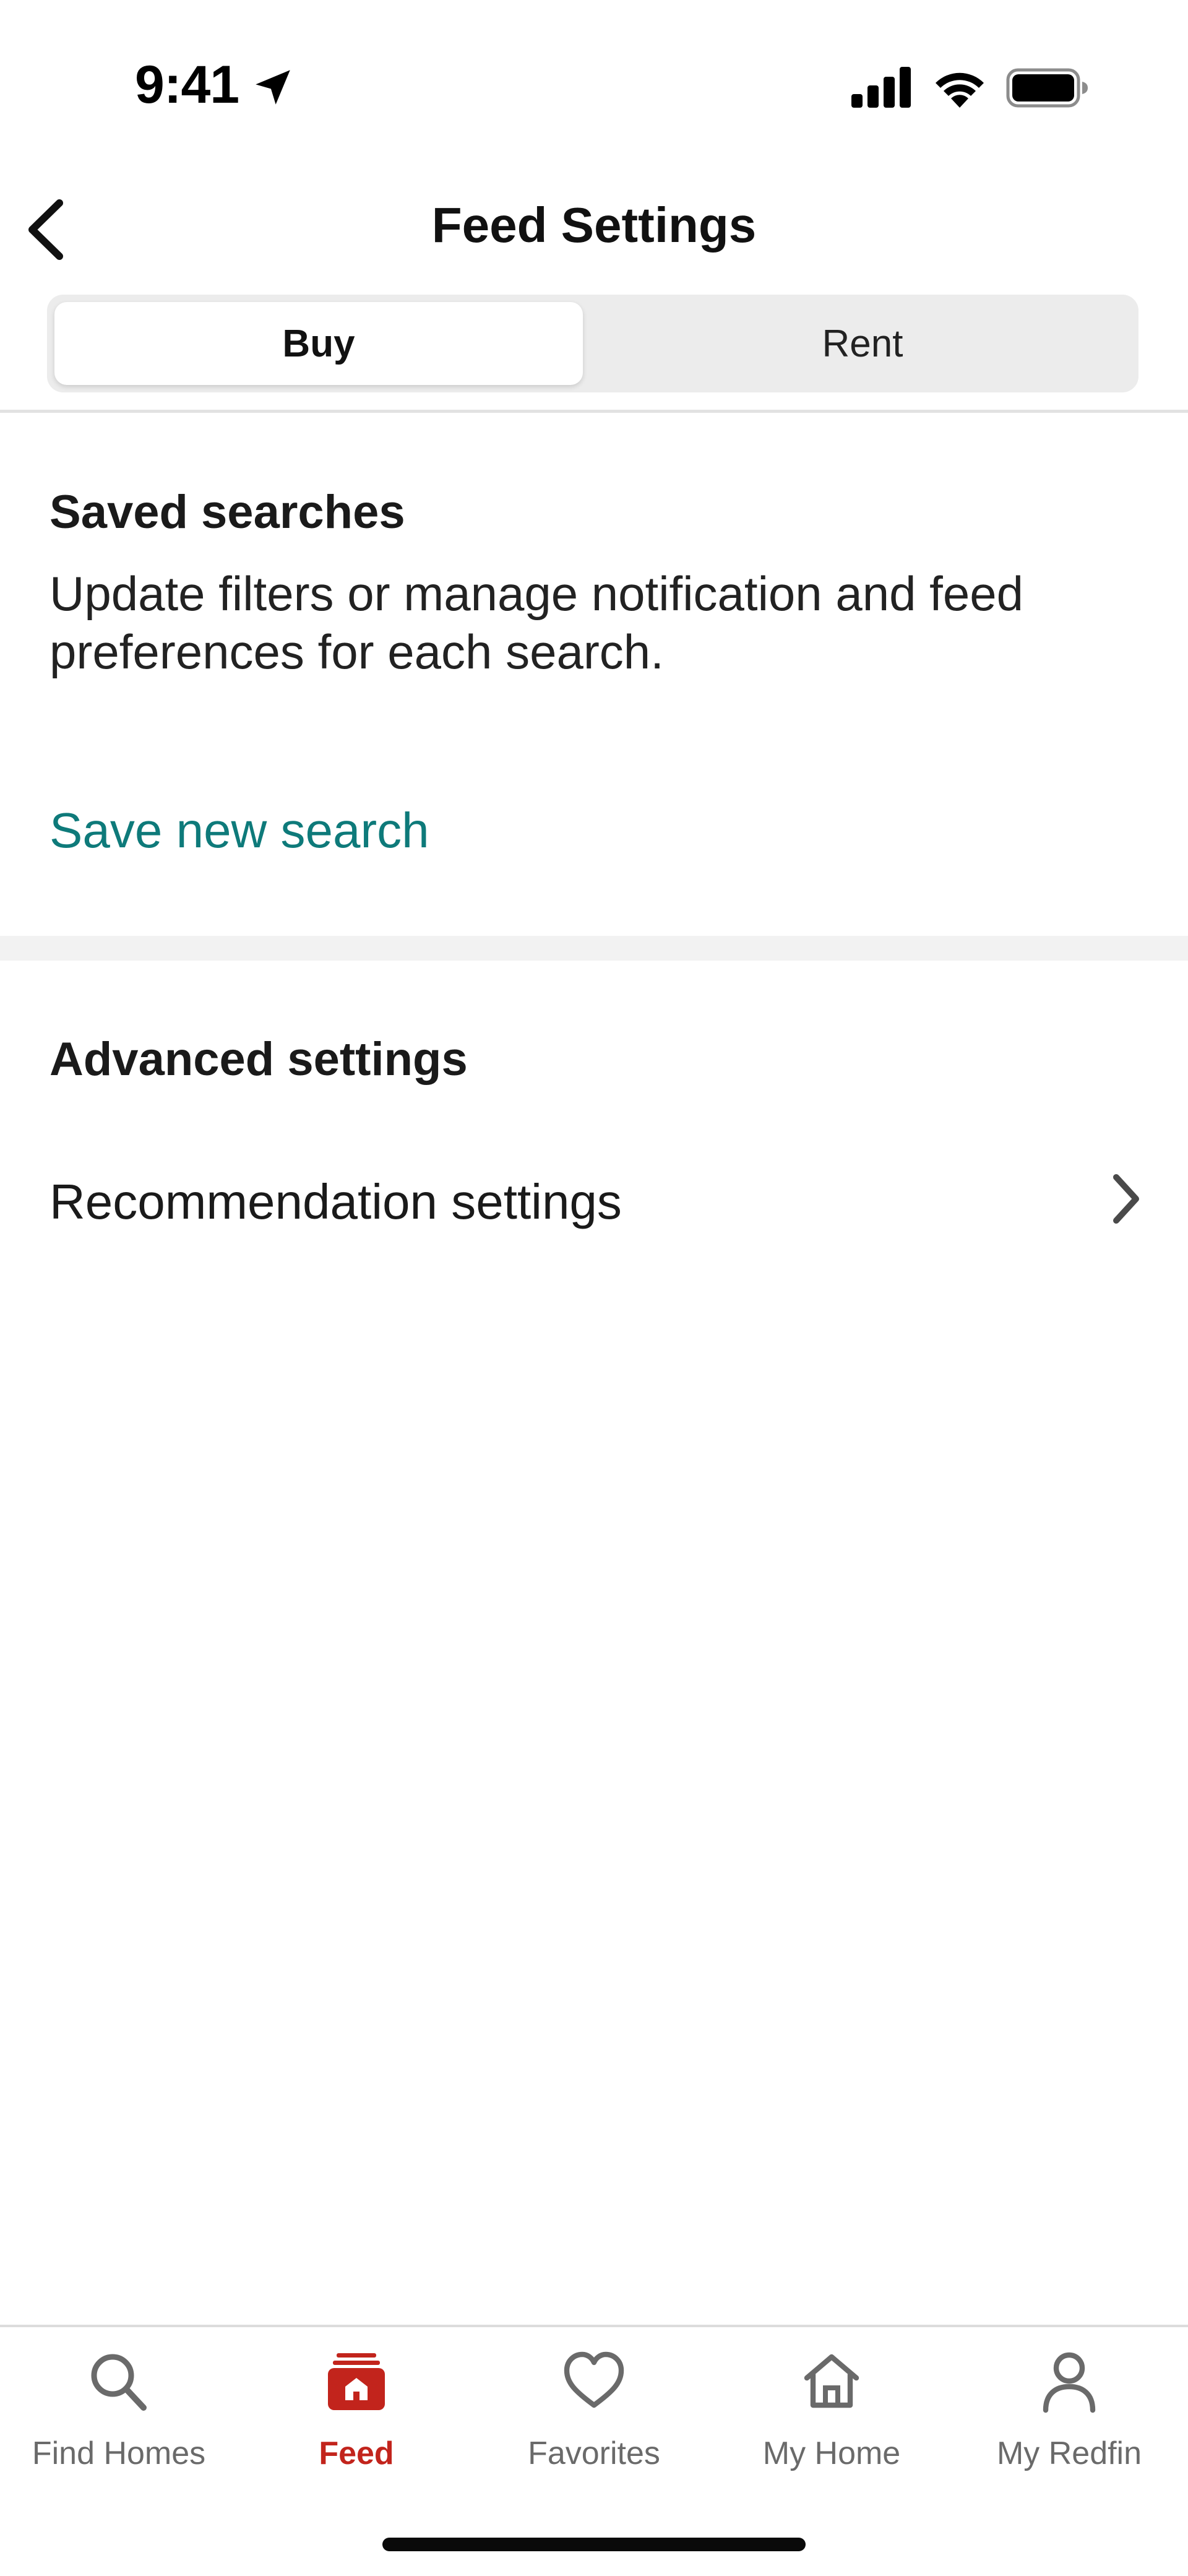 The image size is (1188, 2576). I want to click on cellular-signal-icon, so click(881, 87).